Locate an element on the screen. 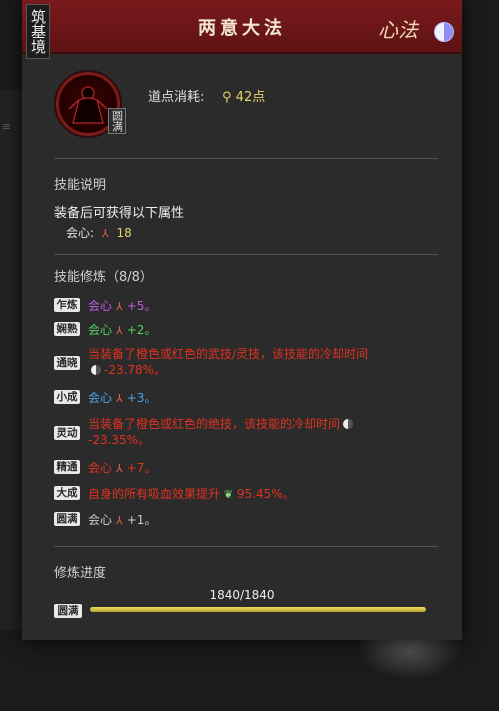 The image size is (499, 711). progress-label: 修炼进度 is located at coordinates (80, 573).